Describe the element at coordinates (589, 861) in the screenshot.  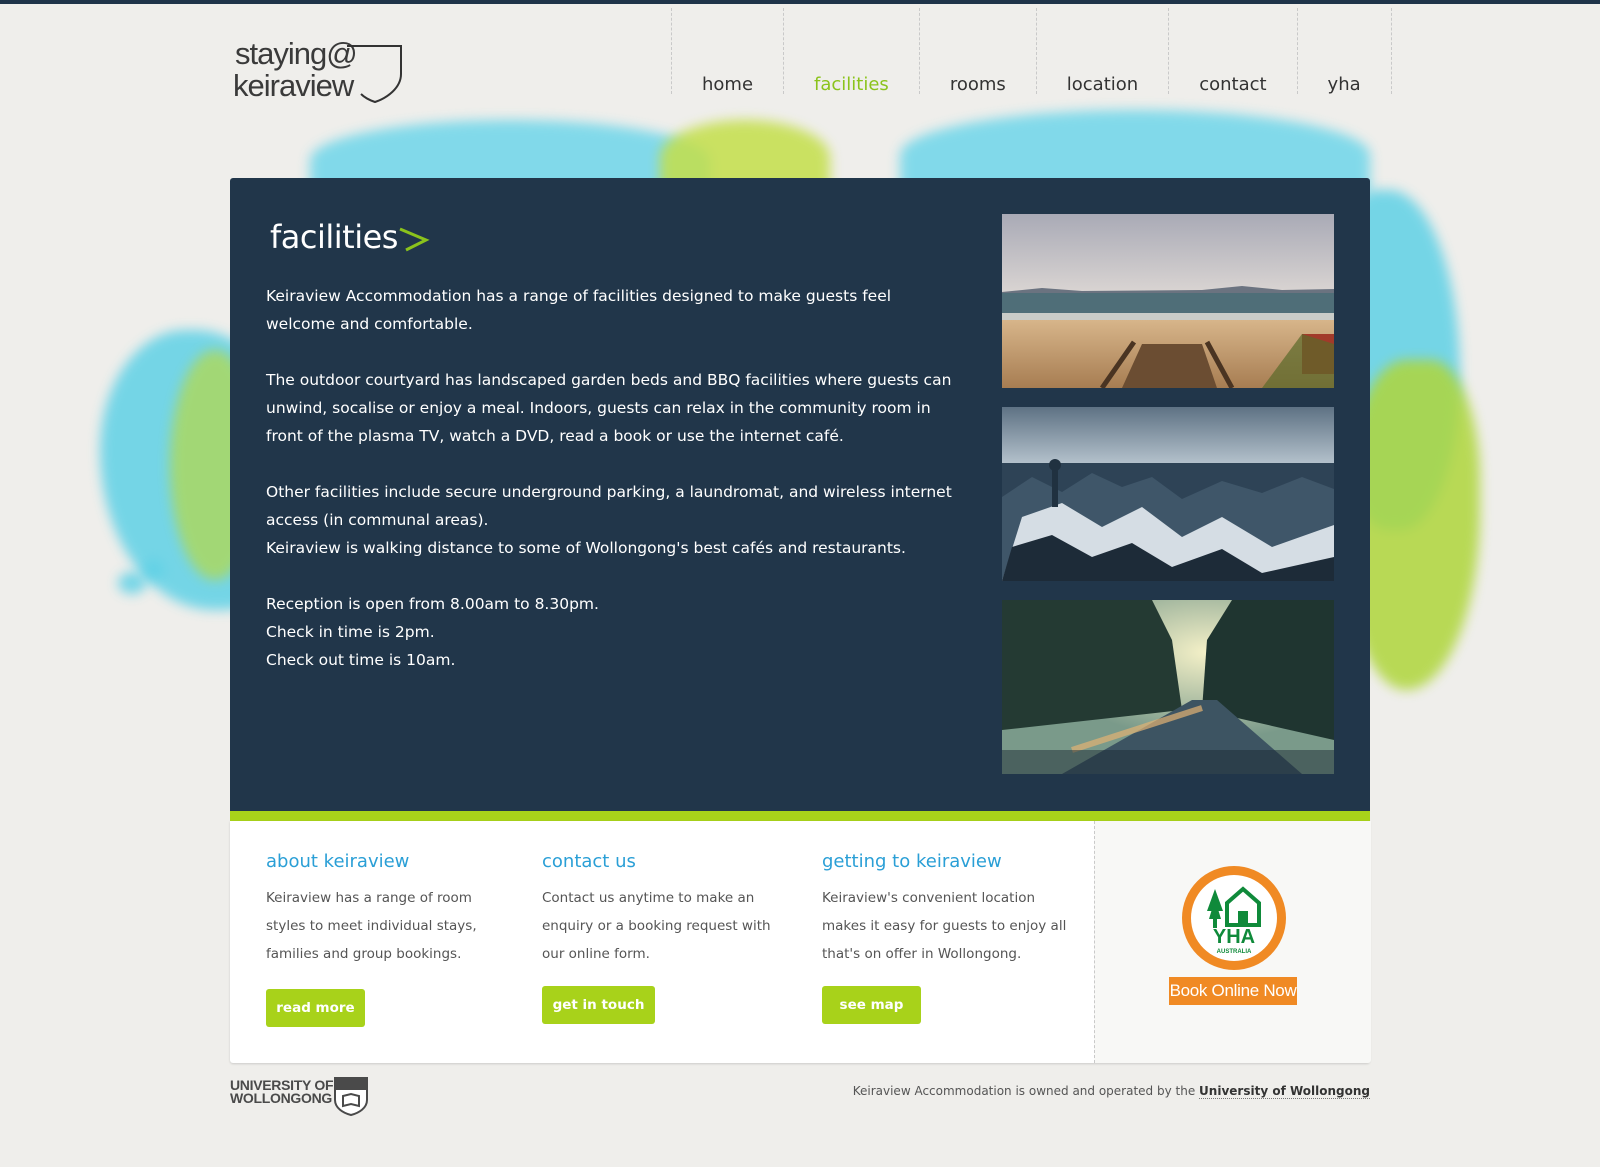
I see `column-heading: contact us` at that location.